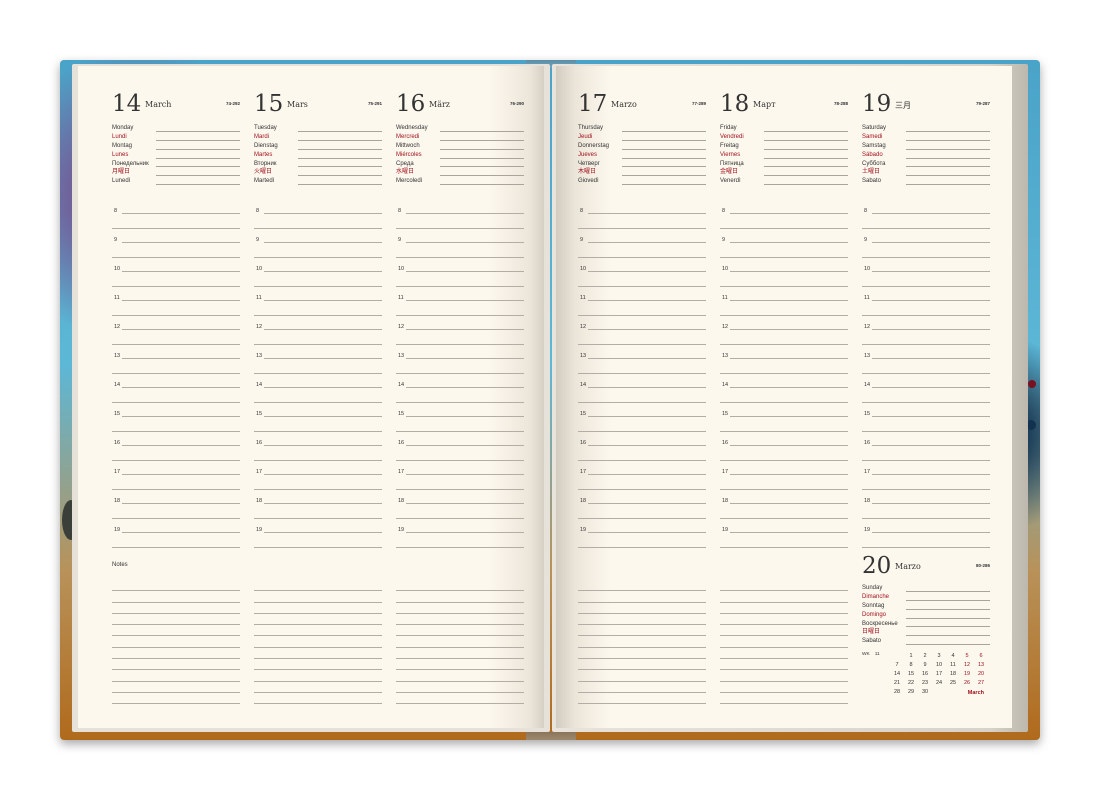 This screenshot has height=800, width=1100. What do you see at coordinates (953, 665) in the screenshot?
I see `calendar-day: 11` at bounding box center [953, 665].